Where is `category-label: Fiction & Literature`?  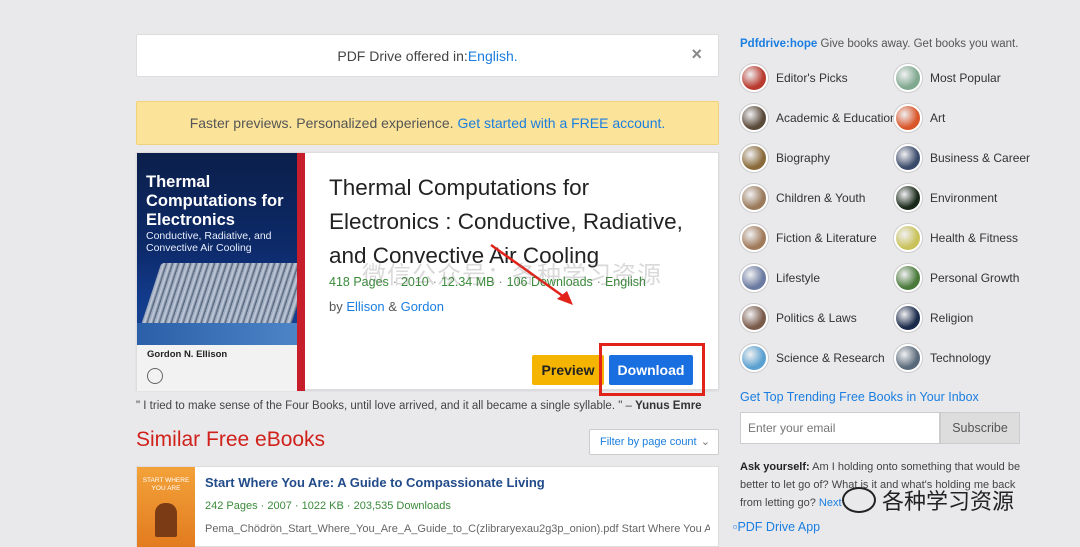 category-label: Fiction & Literature is located at coordinates (826, 238).